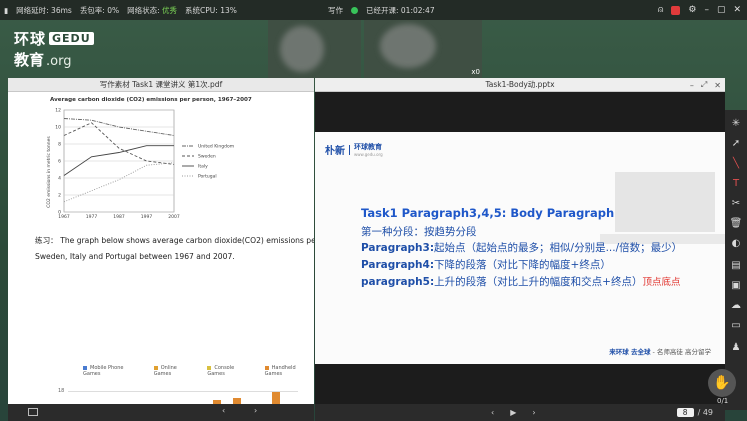  I want to click on cpu-text: 系统CPU: 13%, so click(211, 10).